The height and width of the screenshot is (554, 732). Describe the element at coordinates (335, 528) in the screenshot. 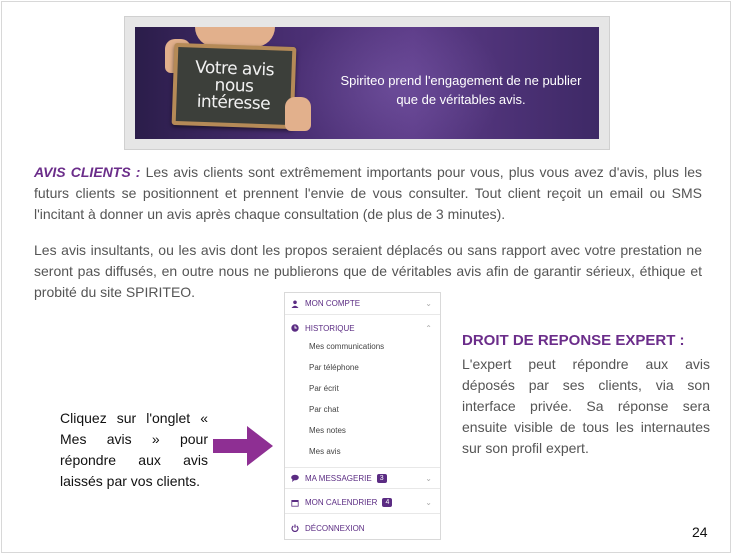

I see `menu-deconnexion-label: DÉCONNEXION` at that location.